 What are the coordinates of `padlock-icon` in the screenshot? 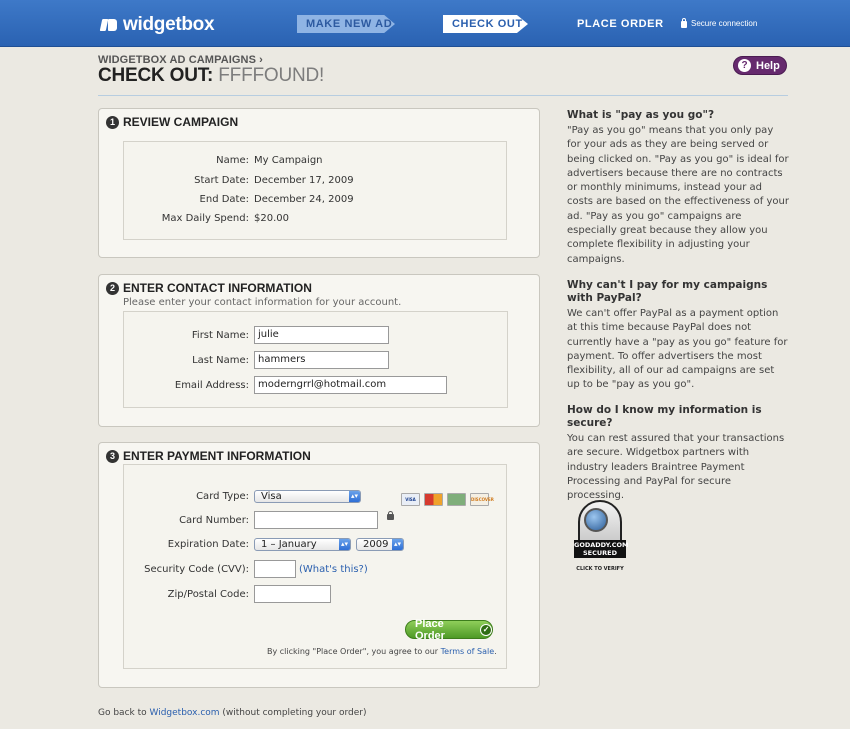 It's located at (390, 515).